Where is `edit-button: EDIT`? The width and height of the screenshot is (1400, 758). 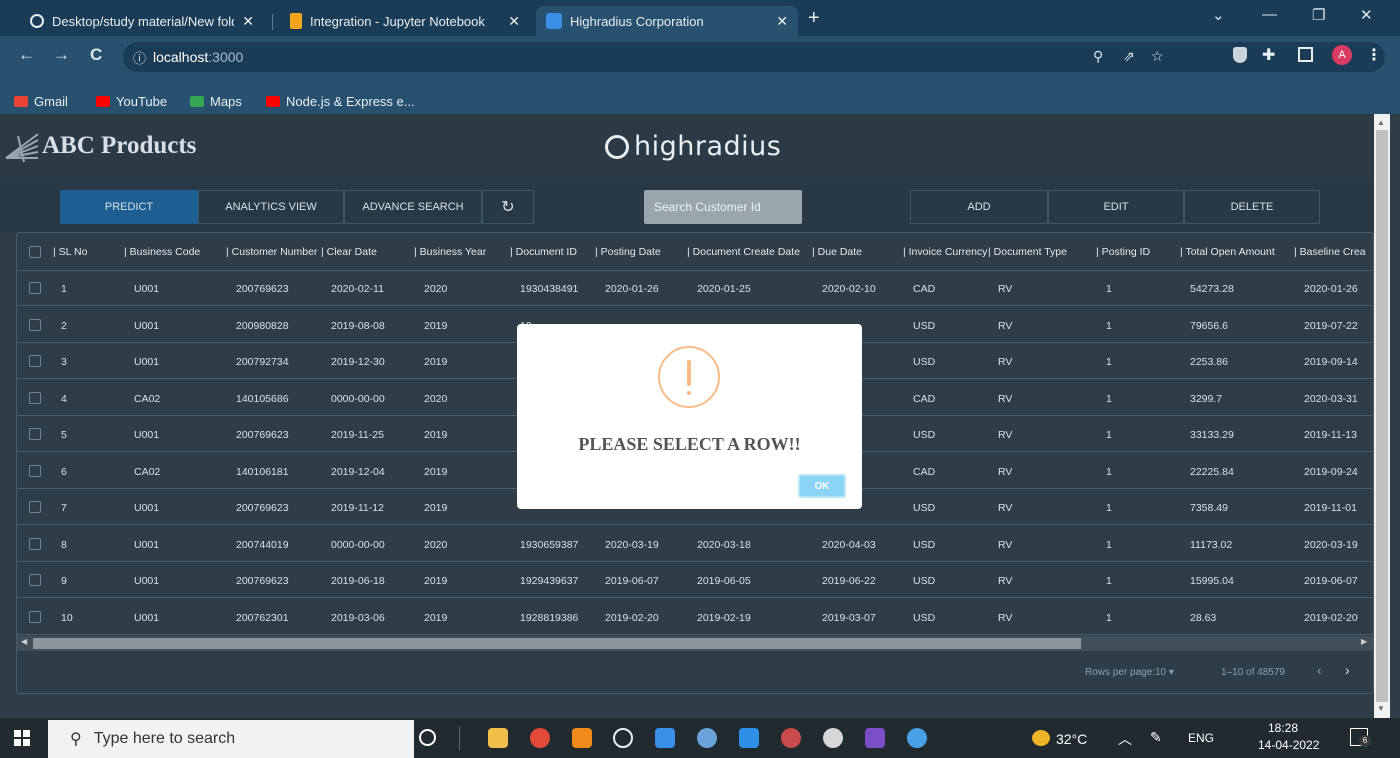
edit-button: EDIT is located at coordinates (1116, 207).